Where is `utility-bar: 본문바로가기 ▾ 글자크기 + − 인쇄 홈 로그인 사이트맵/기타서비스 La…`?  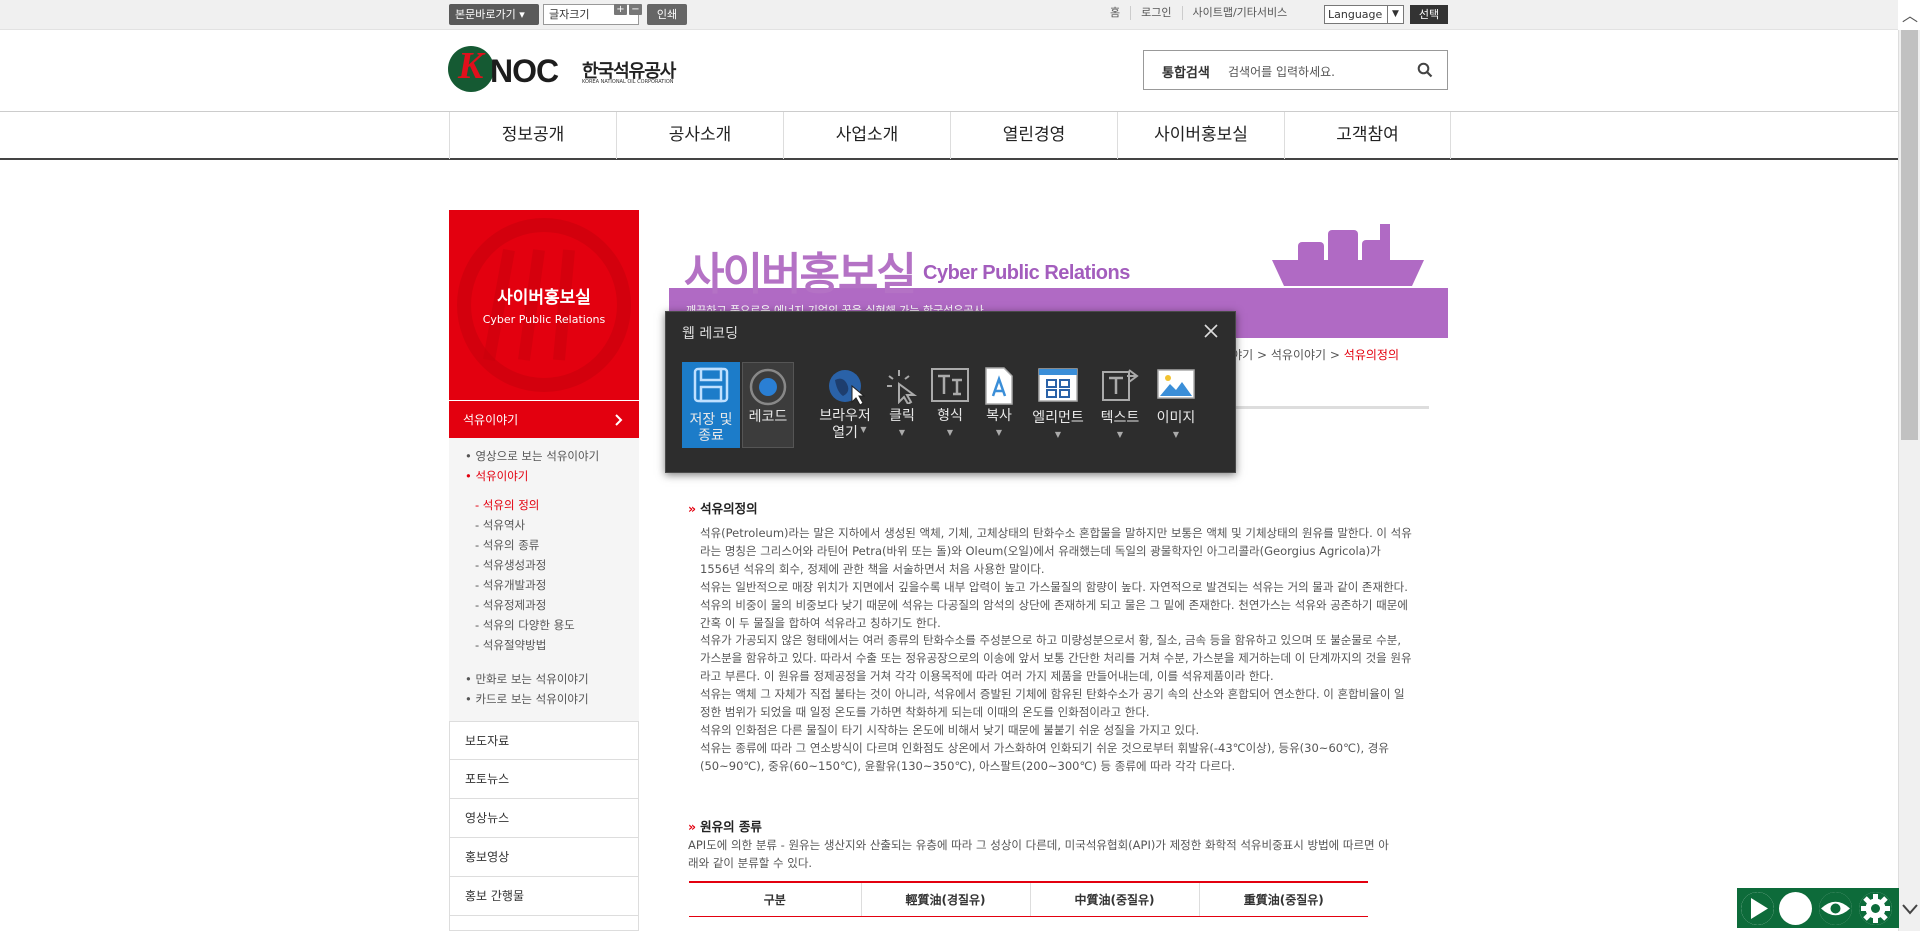
utility-bar: 본문바로가기 ▾ 글자크기 + − 인쇄 홈 로그인 사이트맵/기타서비스 La… is located at coordinates (949, 15).